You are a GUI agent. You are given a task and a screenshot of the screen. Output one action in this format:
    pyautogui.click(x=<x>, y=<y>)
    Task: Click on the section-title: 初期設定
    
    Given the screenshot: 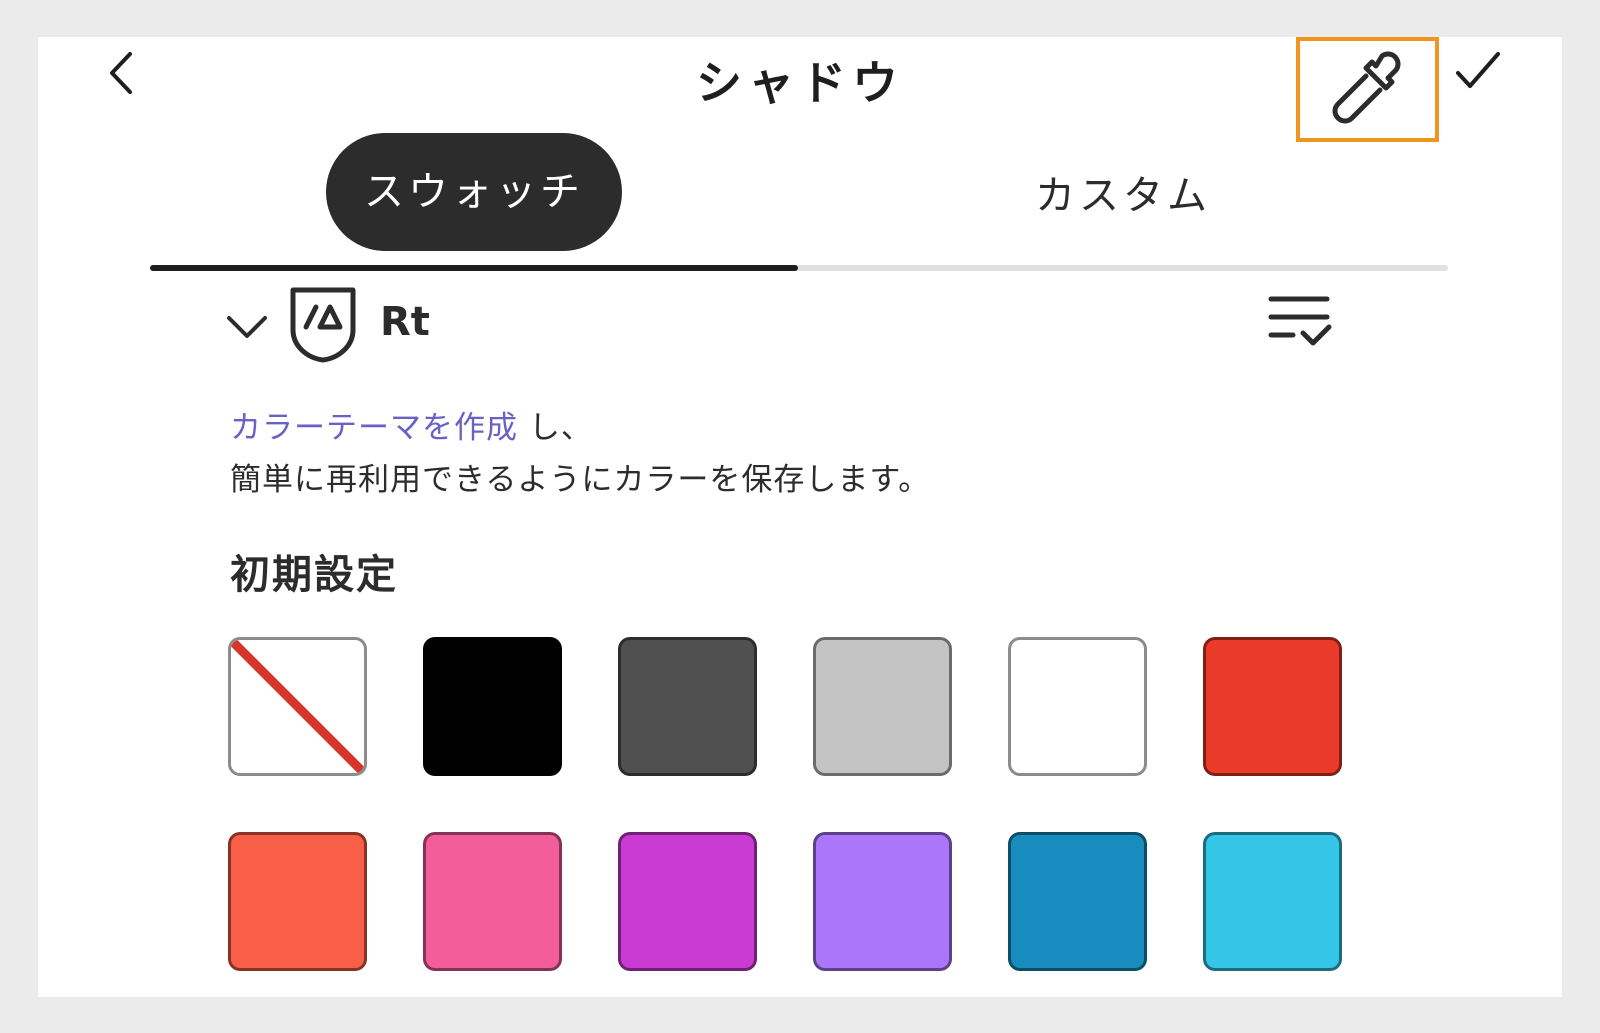 What is the action you would take?
    pyautogui.click(x=314, y=575)
    